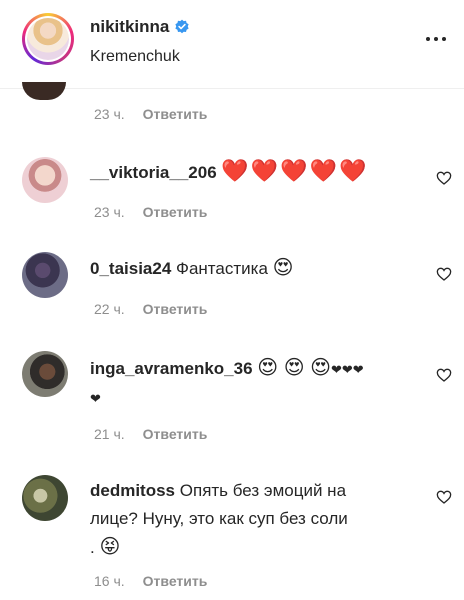 The width and height of the screenshot is (464, 600). I want to click on username-row: nikitkinna, so click(140, 27).